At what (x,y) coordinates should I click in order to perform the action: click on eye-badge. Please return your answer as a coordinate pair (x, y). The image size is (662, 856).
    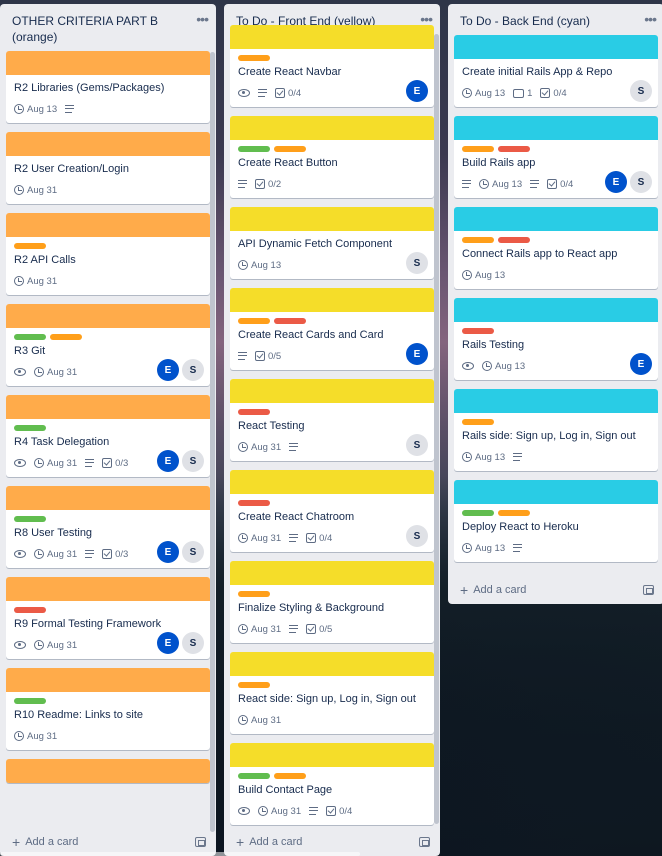
    Looking at the image, I should click on (468, 366).